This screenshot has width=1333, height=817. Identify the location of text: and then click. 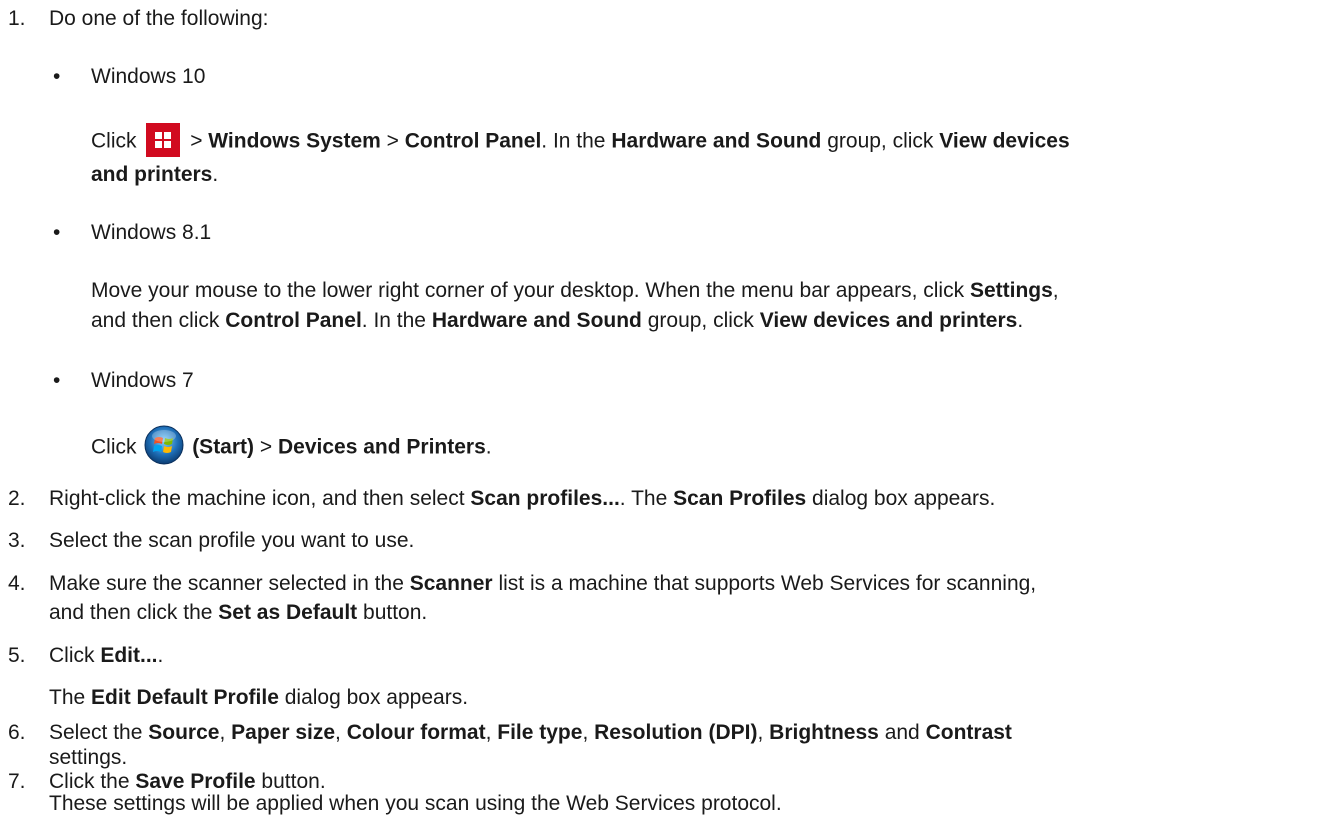
(155, 320).